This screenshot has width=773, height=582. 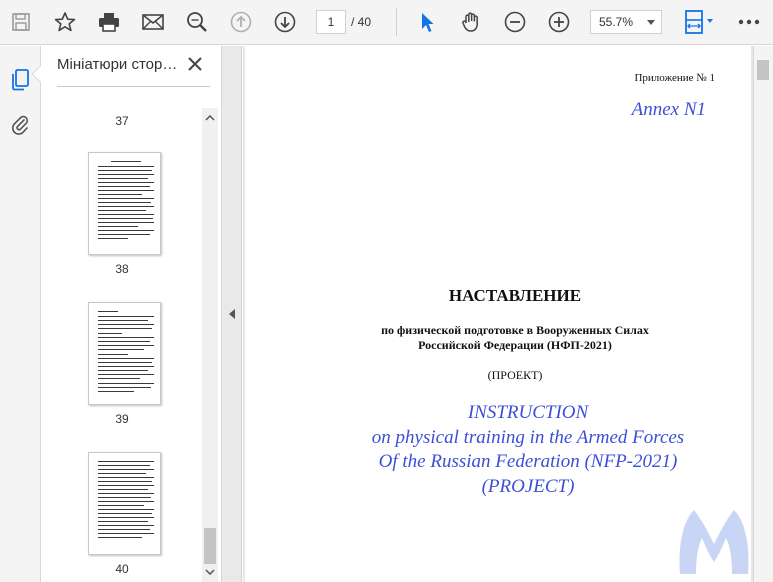 What do you see at coordinates (763, 314) in the screenshot?
I see `document-scrollbar` at bounding box center [763, 314].